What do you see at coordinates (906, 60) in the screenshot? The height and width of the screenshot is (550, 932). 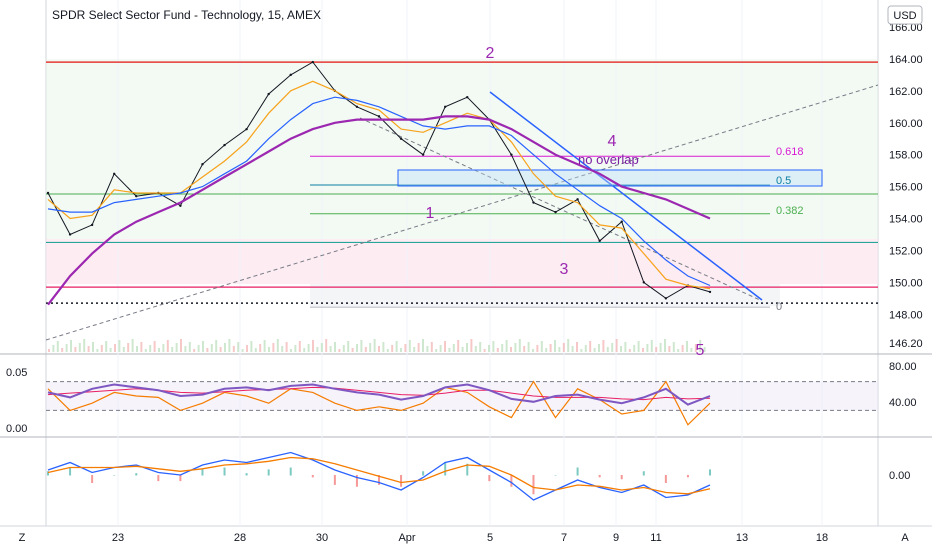 I see `price-tick: 164.00` at bounding box center [906, 60].